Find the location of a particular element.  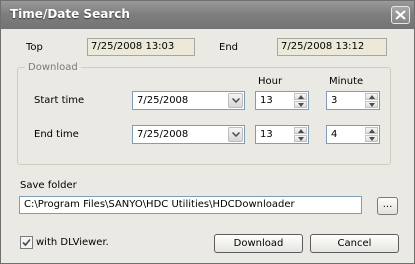

start-date-value: 7/25/2008 is located at coordinates (163, 100).